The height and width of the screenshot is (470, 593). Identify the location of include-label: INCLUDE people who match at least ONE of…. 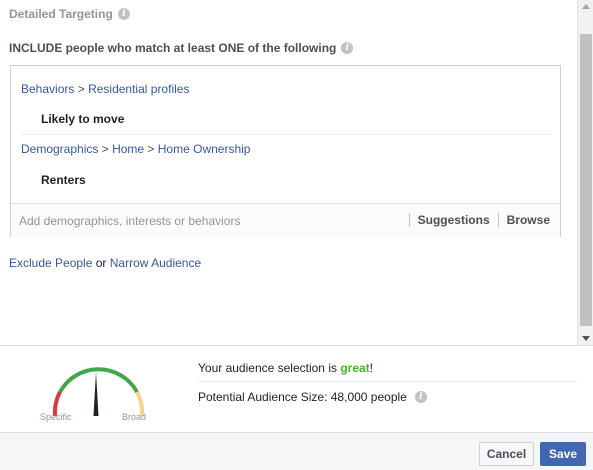
(173, 48).